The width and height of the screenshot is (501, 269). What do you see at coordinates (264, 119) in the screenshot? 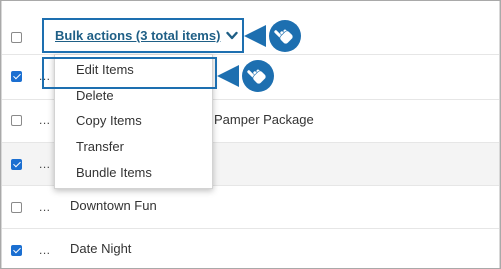
I see `item-name: Pamper Package` at bounding box center [264, 119].